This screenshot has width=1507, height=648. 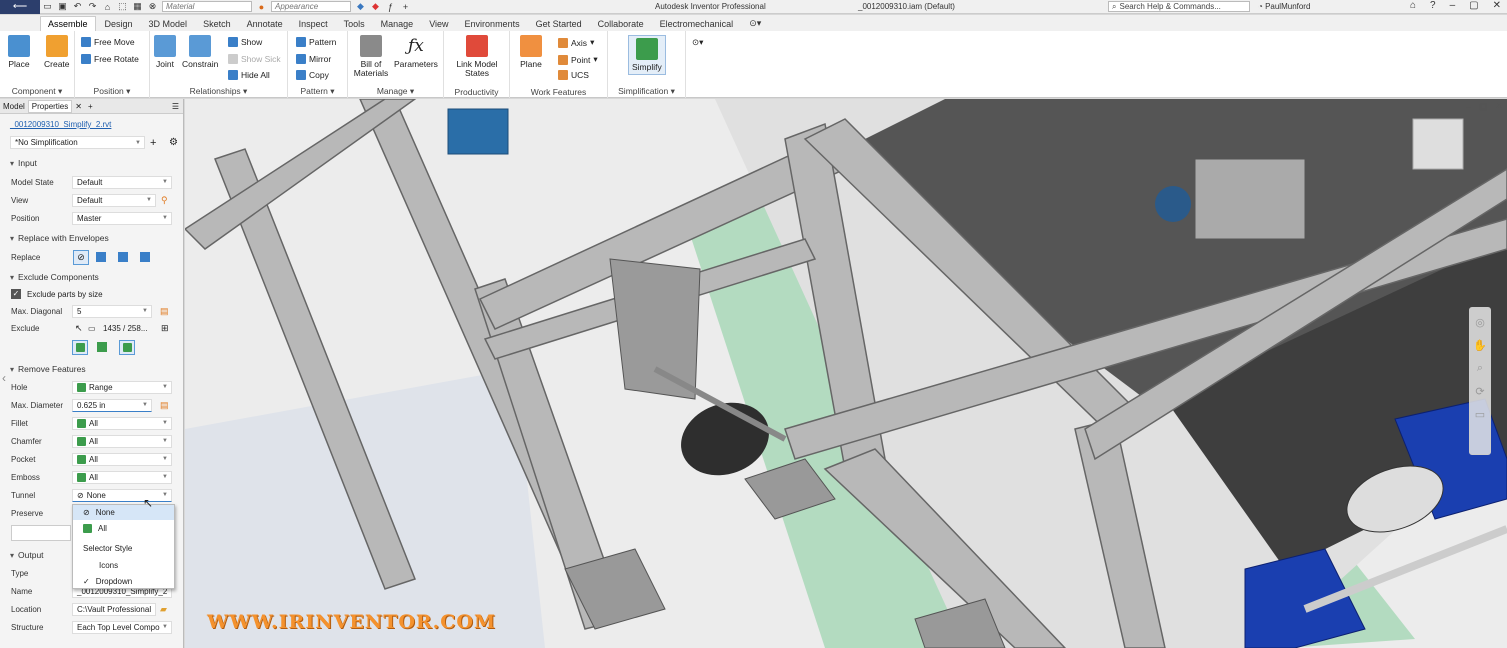 What do you see at coordinates (47, 6) in the screenshot?
I see `open-icon: ▭` at bounding box center [47, 6].